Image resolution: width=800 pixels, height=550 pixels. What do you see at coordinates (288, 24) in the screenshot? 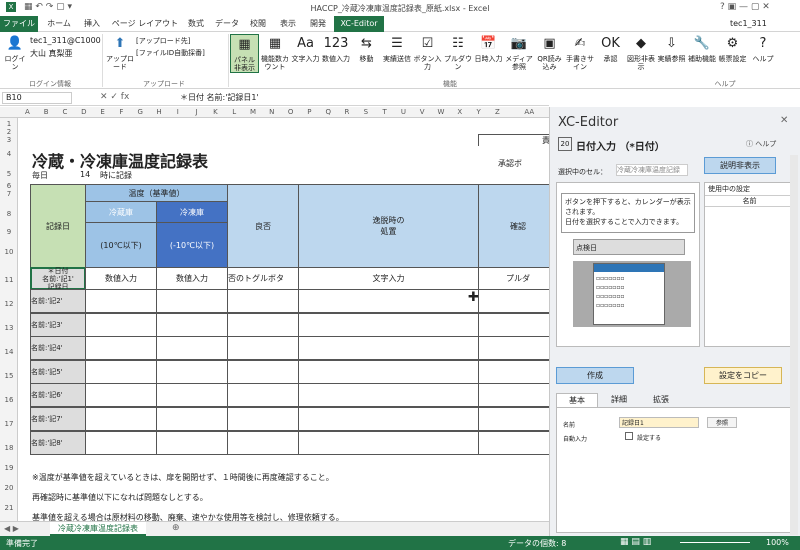
I see `tab-view: 表示` at bounding box center [288, 24].